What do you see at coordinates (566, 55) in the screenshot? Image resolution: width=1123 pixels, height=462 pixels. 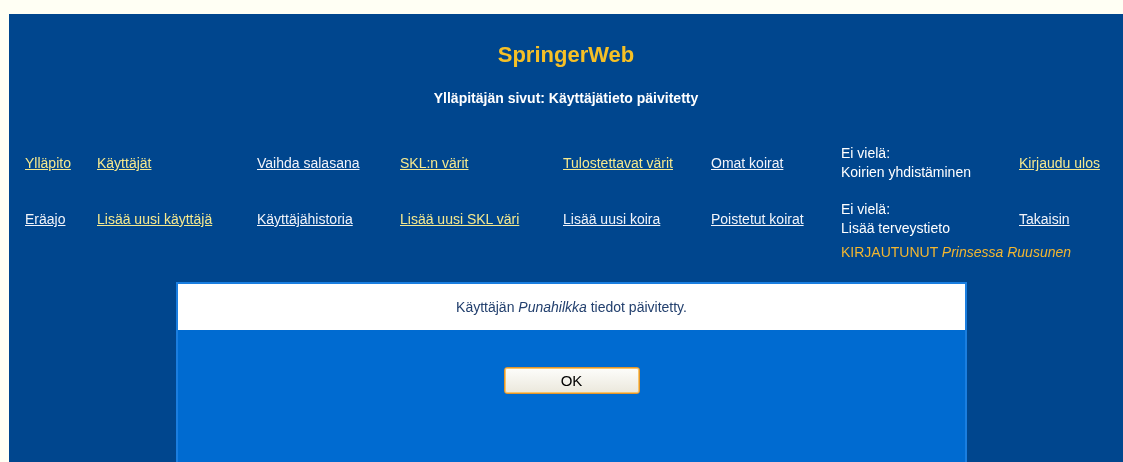 I see `site-title: SpringerWeb` at bounding box center [566, 55].